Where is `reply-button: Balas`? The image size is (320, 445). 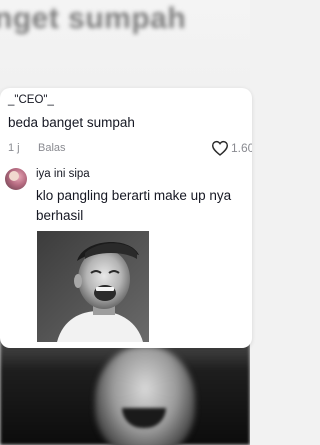 reply-button: Balas is located at coordinates (52, 148).